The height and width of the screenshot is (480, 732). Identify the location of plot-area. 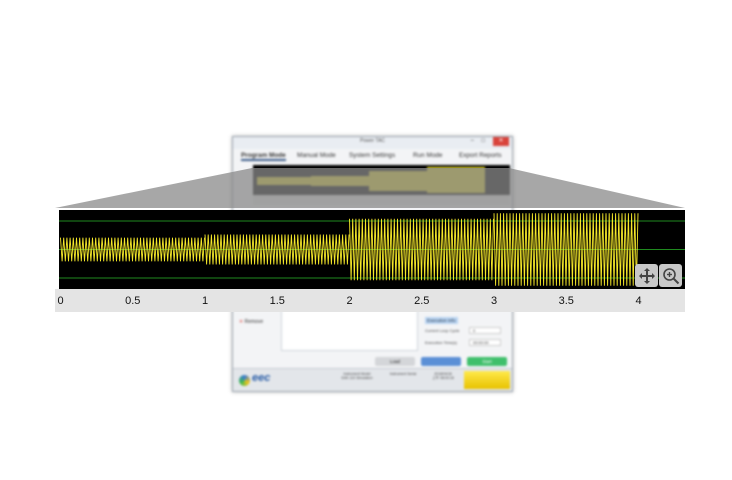
(372, 249).